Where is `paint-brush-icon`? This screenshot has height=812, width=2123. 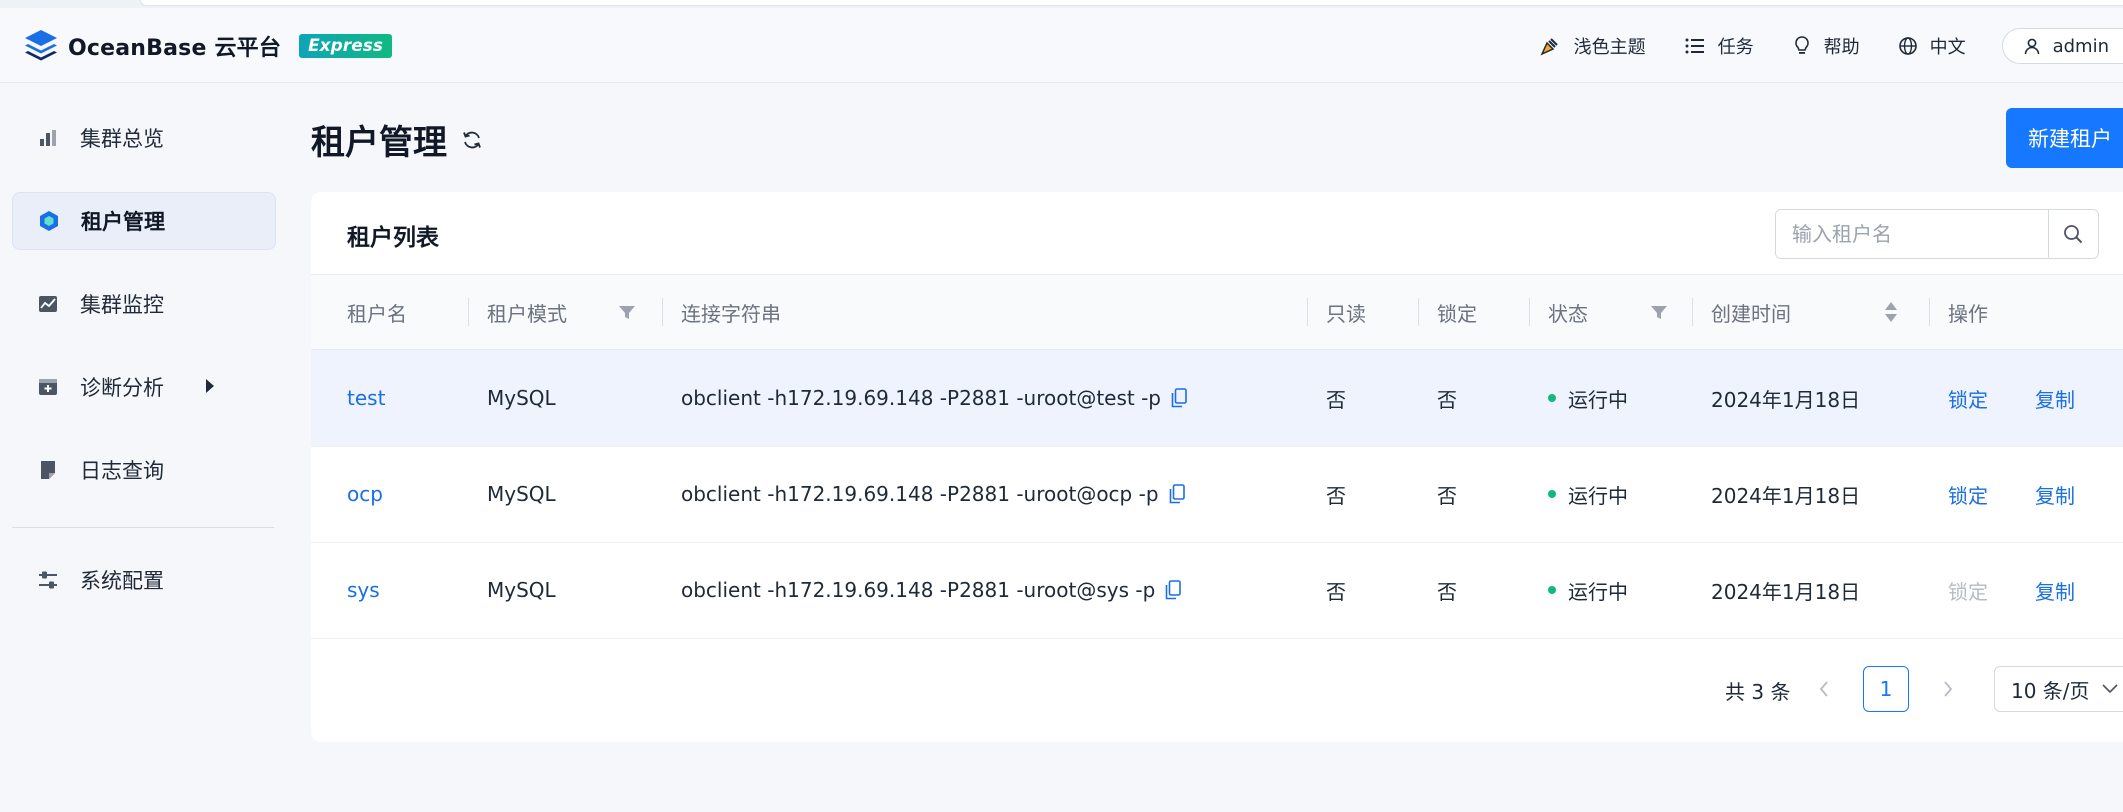 paint-brush-icon is located at coordinates (1549, 47).